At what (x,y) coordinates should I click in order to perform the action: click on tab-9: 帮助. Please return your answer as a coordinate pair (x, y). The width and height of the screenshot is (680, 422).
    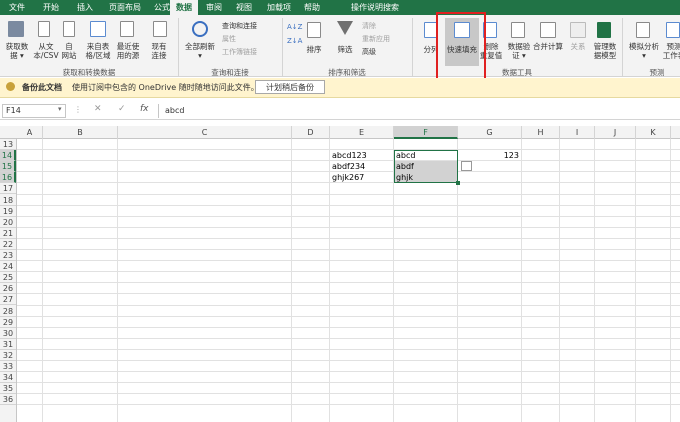
    Looking at the image, I should click on (312, 7).